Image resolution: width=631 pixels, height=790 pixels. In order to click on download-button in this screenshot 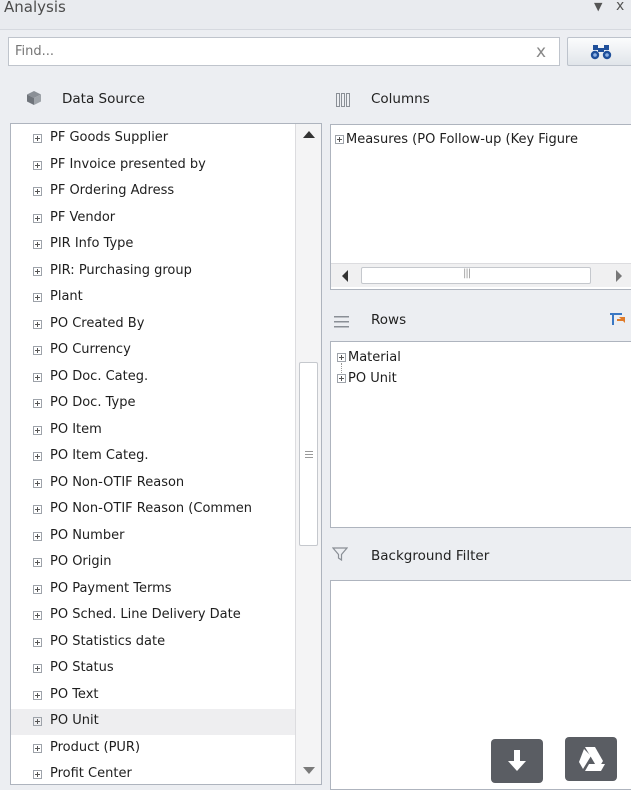, I will do `click(517, 761)`.